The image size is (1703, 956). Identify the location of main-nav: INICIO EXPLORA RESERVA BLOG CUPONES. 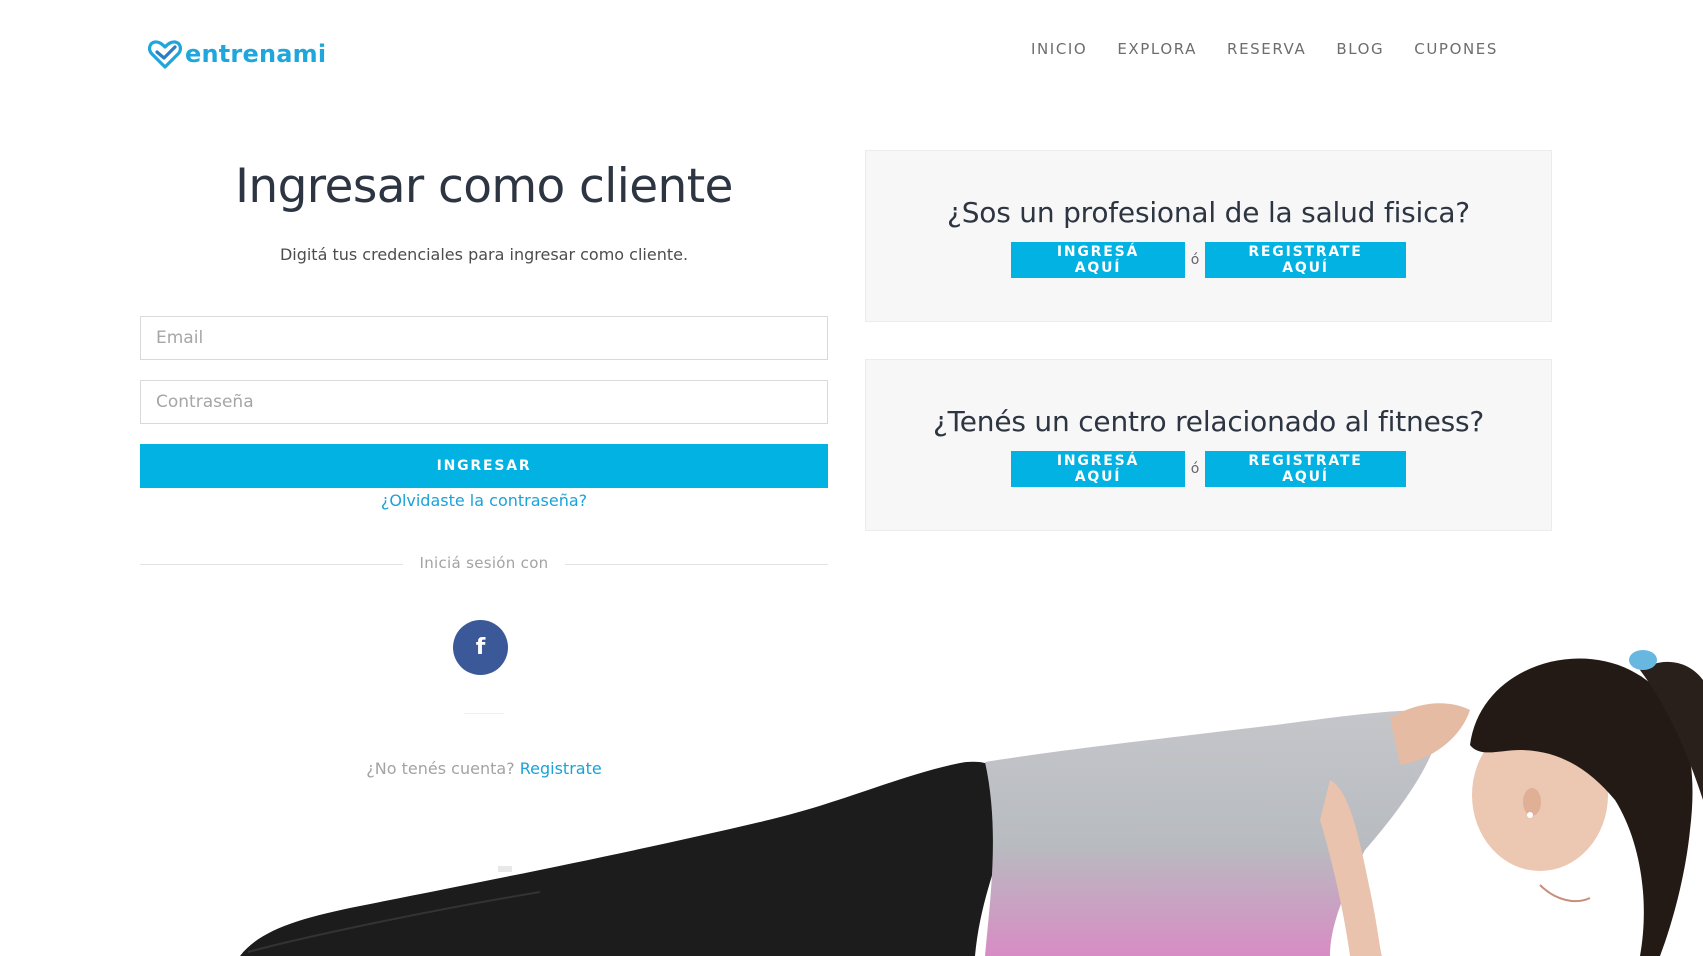
(1264, 49).